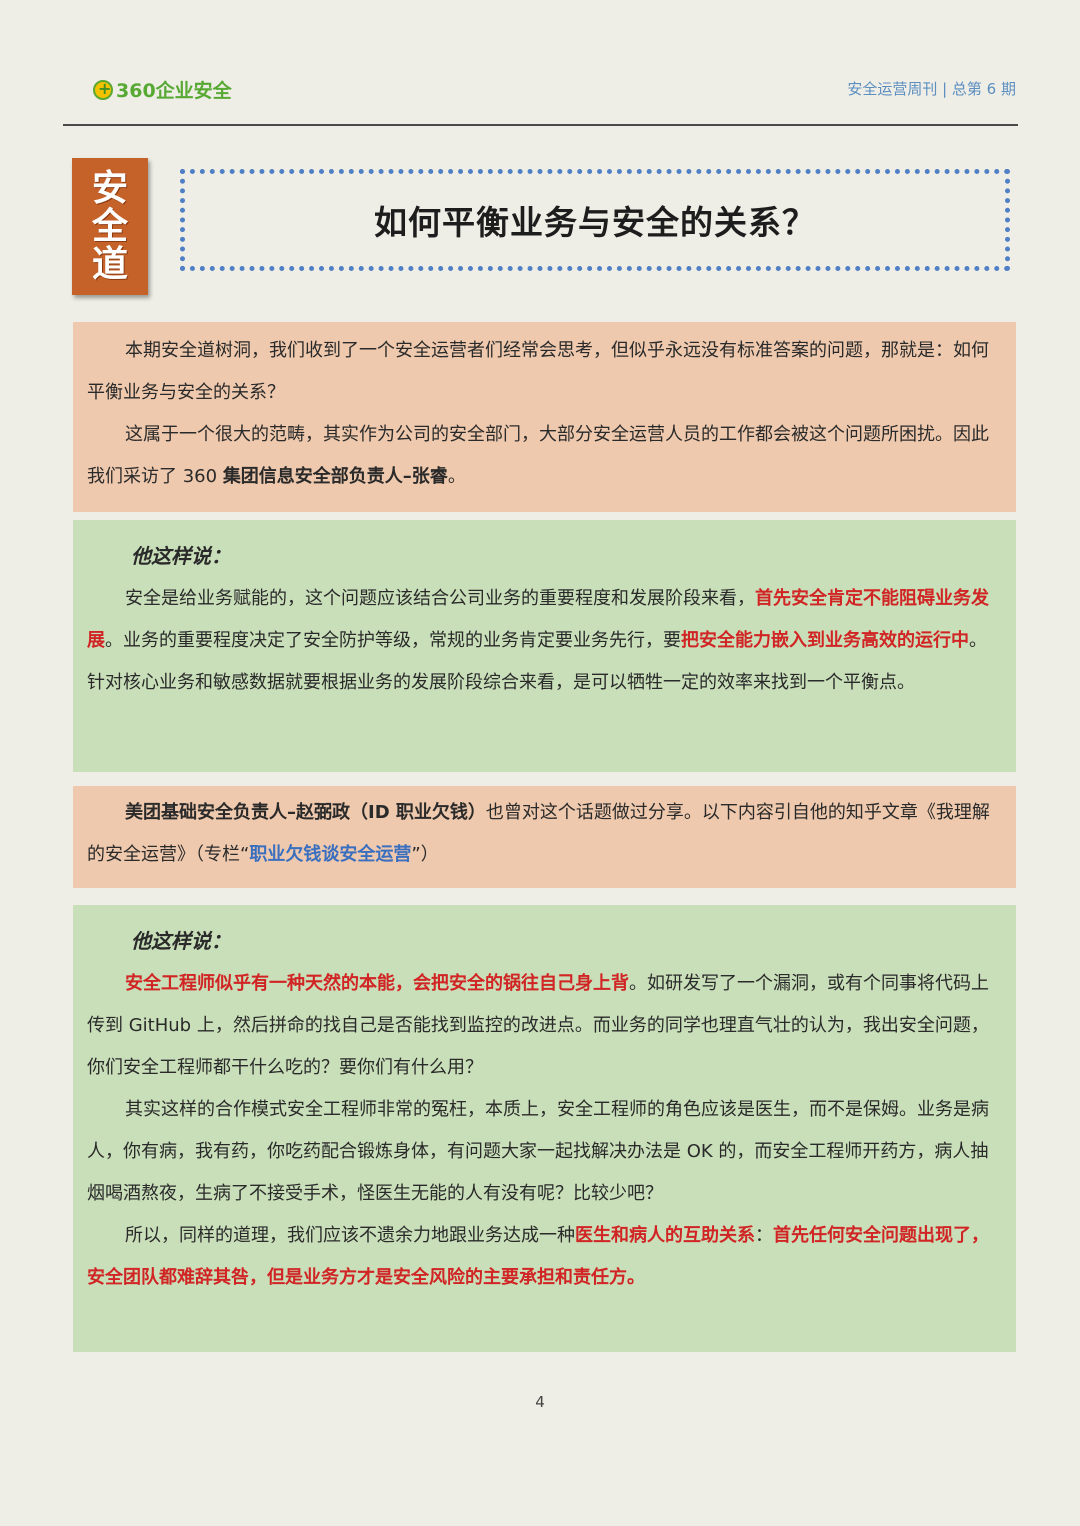 The height and width of the screenshot is (1526, 1080). Describe the element at coordinates (825, 640) in the screenshot. I see `highlight-text: 把安全能力嵌入到业务高效的运行中` at that location.